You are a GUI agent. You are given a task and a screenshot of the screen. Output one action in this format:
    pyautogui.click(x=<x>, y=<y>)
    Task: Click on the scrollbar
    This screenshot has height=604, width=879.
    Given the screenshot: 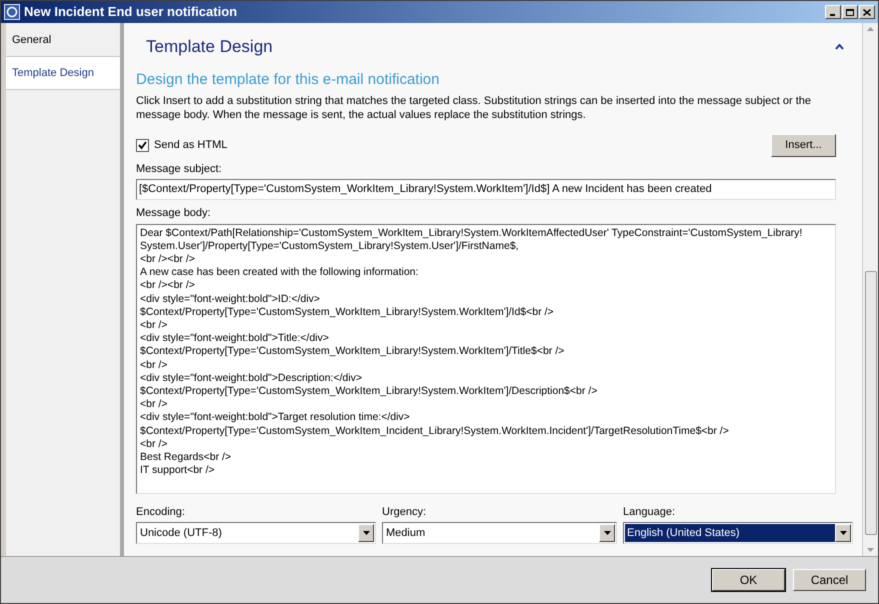 What is the action you would take?
    pyautogui.click(x=870, y=289)
    